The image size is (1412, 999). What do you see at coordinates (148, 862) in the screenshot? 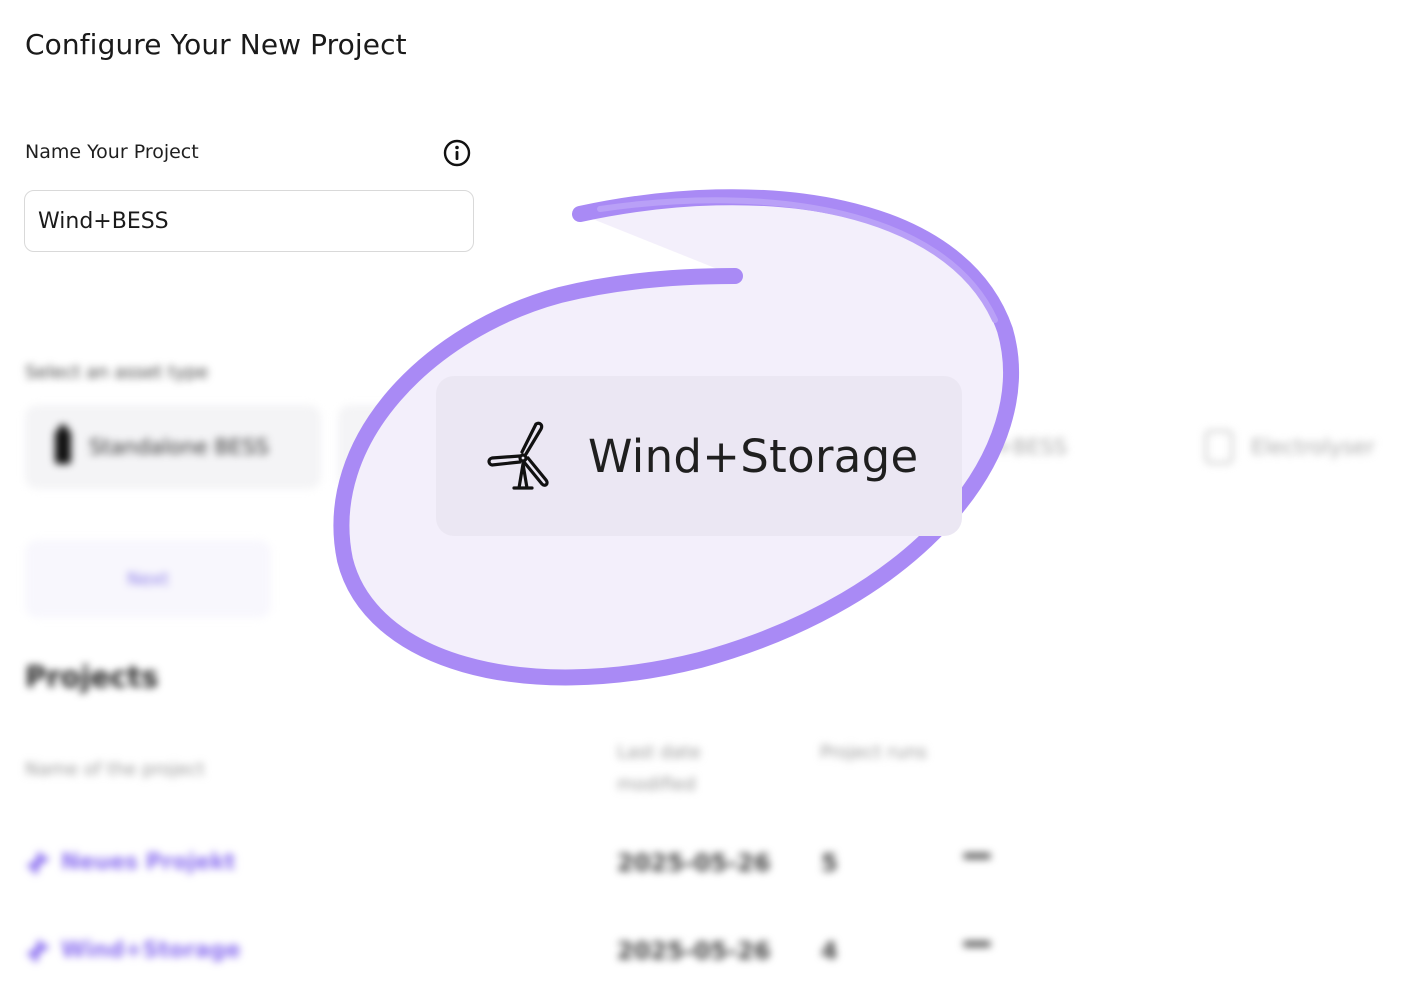
I see `project-name: Neues Projekt` at bounding box center [148, 862].